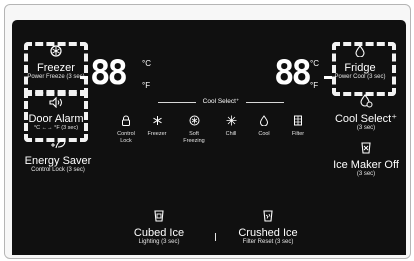 This screenshot has width=414, height=261. What do you see at coordinates (159, 242) in the screenshot?
I see `cubed-ice-sub: Lighting (3 sec)` at bounding box center [159, 242].